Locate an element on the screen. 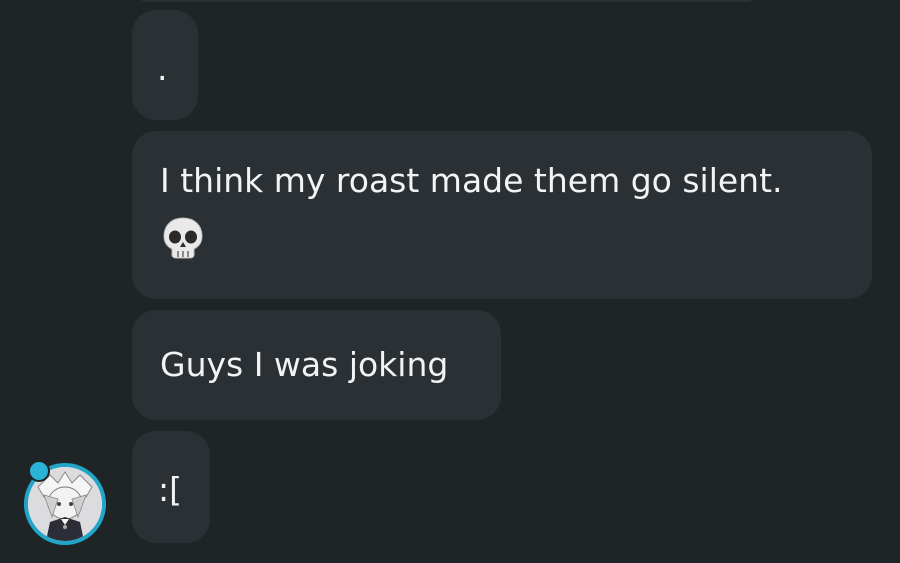 This screenshot has height=563, width=900. message-bubble: :[ is located at coordinates (171, 487).